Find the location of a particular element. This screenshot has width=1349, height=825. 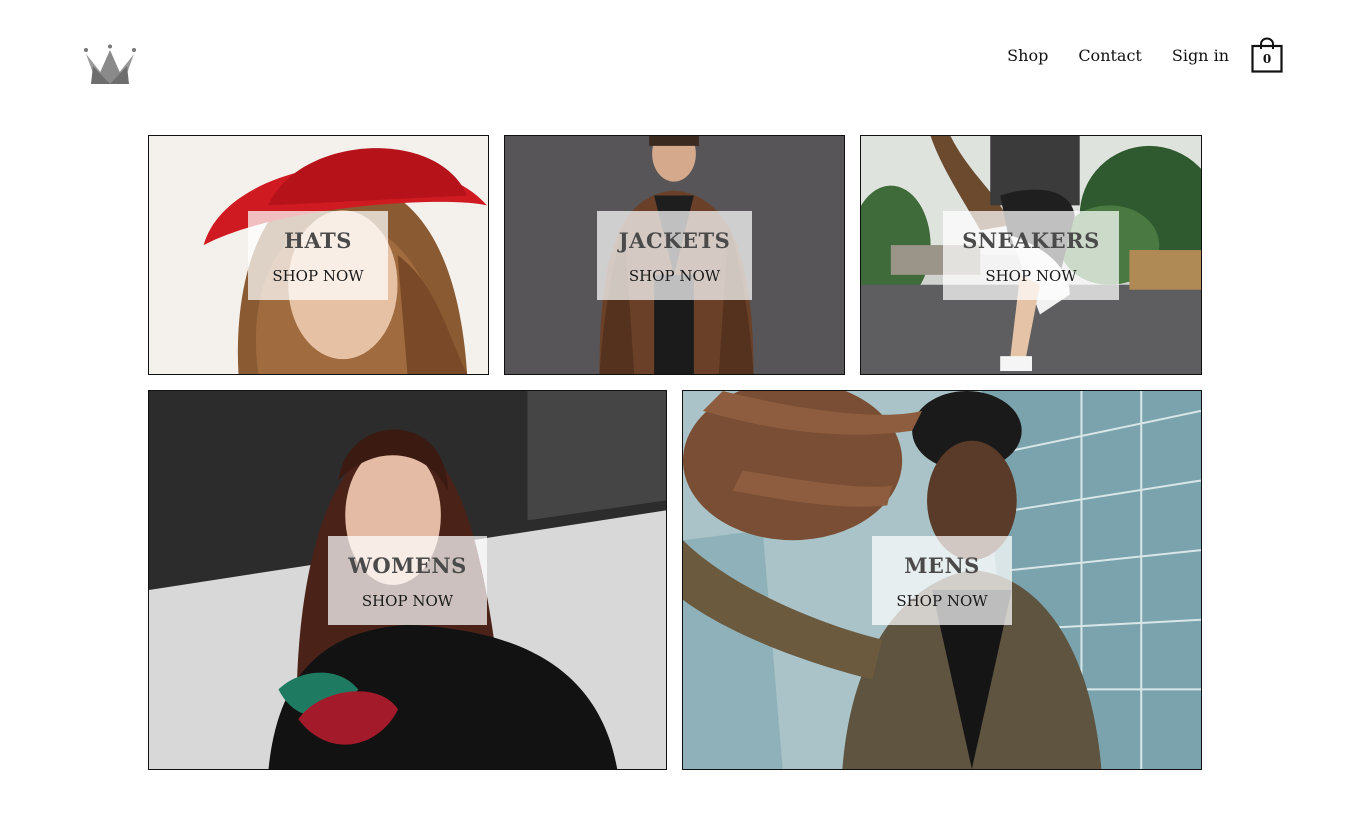

category-label-box: MENS SHOP NOW is located at coordinates (942, 580).